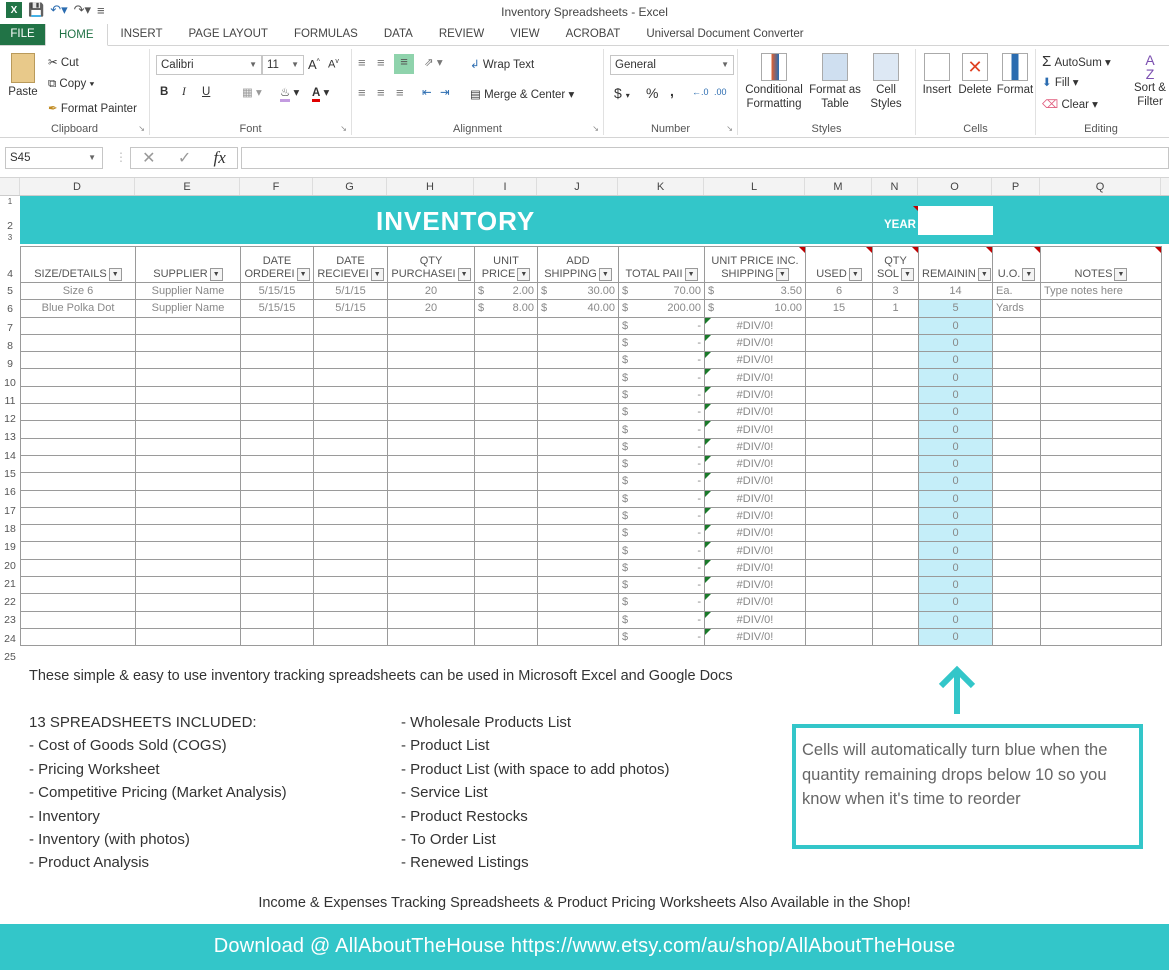 The width and height of the screenshot is (1169, 970). What do you see at coordinates (184, 158) in the screenshot?
I see `enter-checkmark-icon: ✓` at bounding box center [184, 158].